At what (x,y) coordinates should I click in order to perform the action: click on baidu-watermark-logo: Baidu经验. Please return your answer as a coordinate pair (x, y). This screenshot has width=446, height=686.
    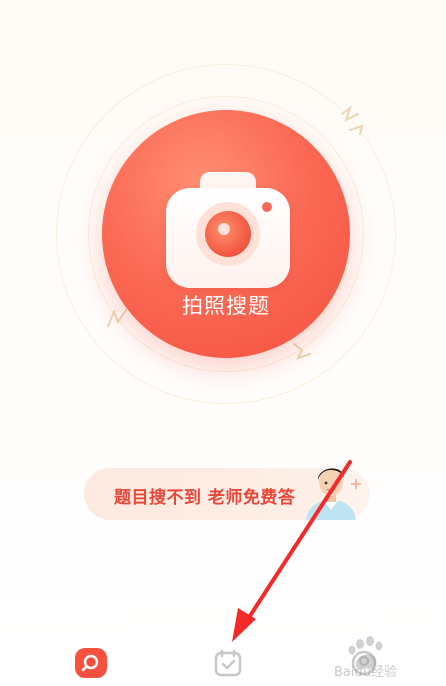
    Looking at the image, I should click on (365, 658).